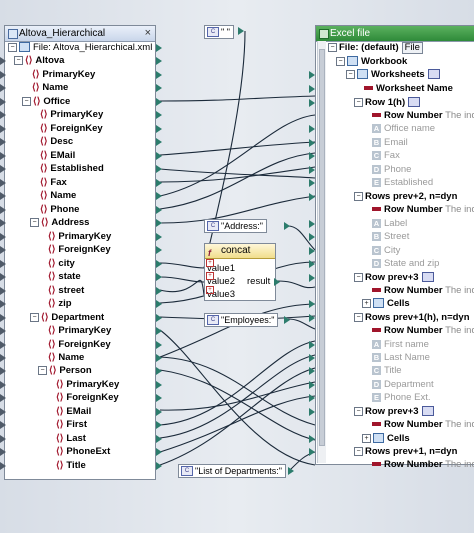 This screenshot has height=533, width=474. I want to click on excel-worksheet-name: Worksheet Name, so click(408, 88).